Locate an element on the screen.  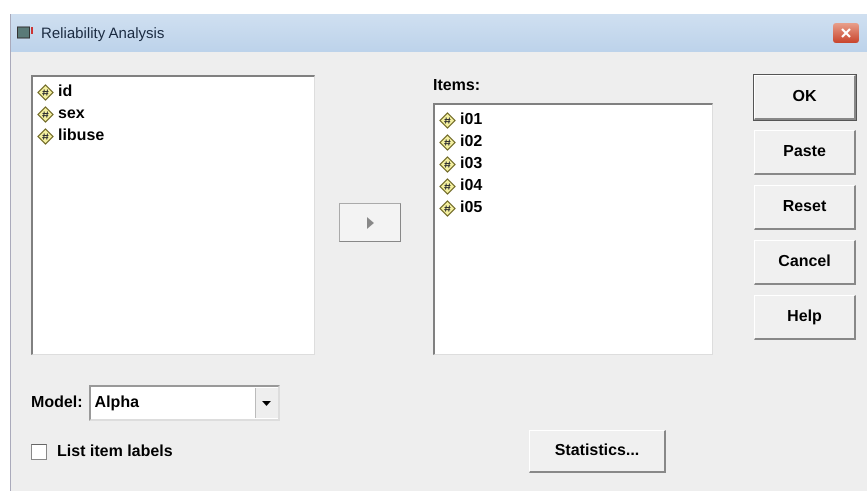
dialog-button: Help is located at coordinates (805, 317).